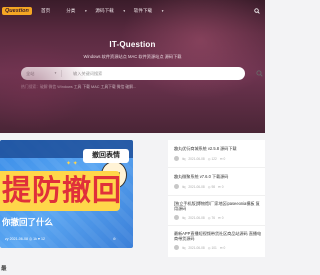  I want to click on search-scope-value: 全站, so click(30, 73).